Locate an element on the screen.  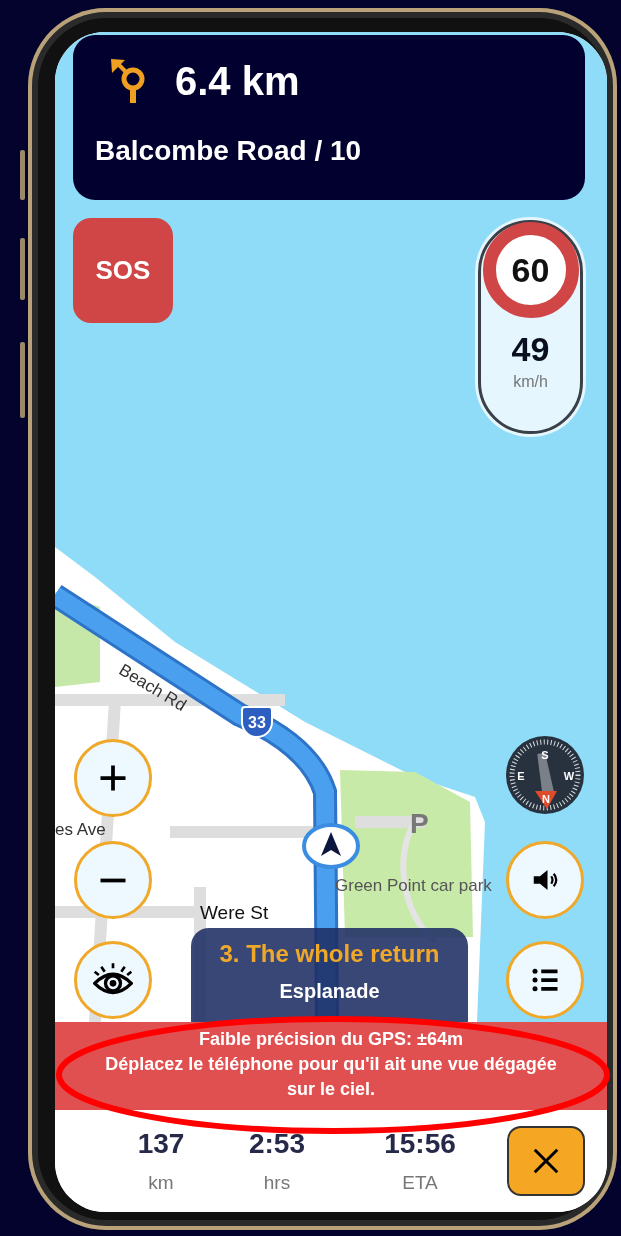
instruction-title: 3. The whole return is located at coordinates (329, 954).